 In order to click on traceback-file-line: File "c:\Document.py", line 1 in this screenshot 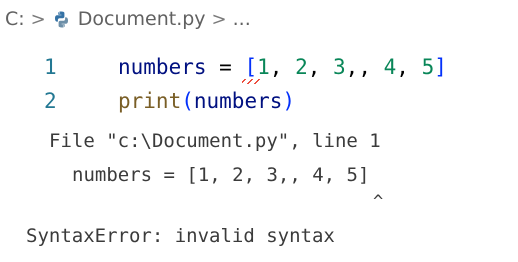, I will do `click(215, 141)`.